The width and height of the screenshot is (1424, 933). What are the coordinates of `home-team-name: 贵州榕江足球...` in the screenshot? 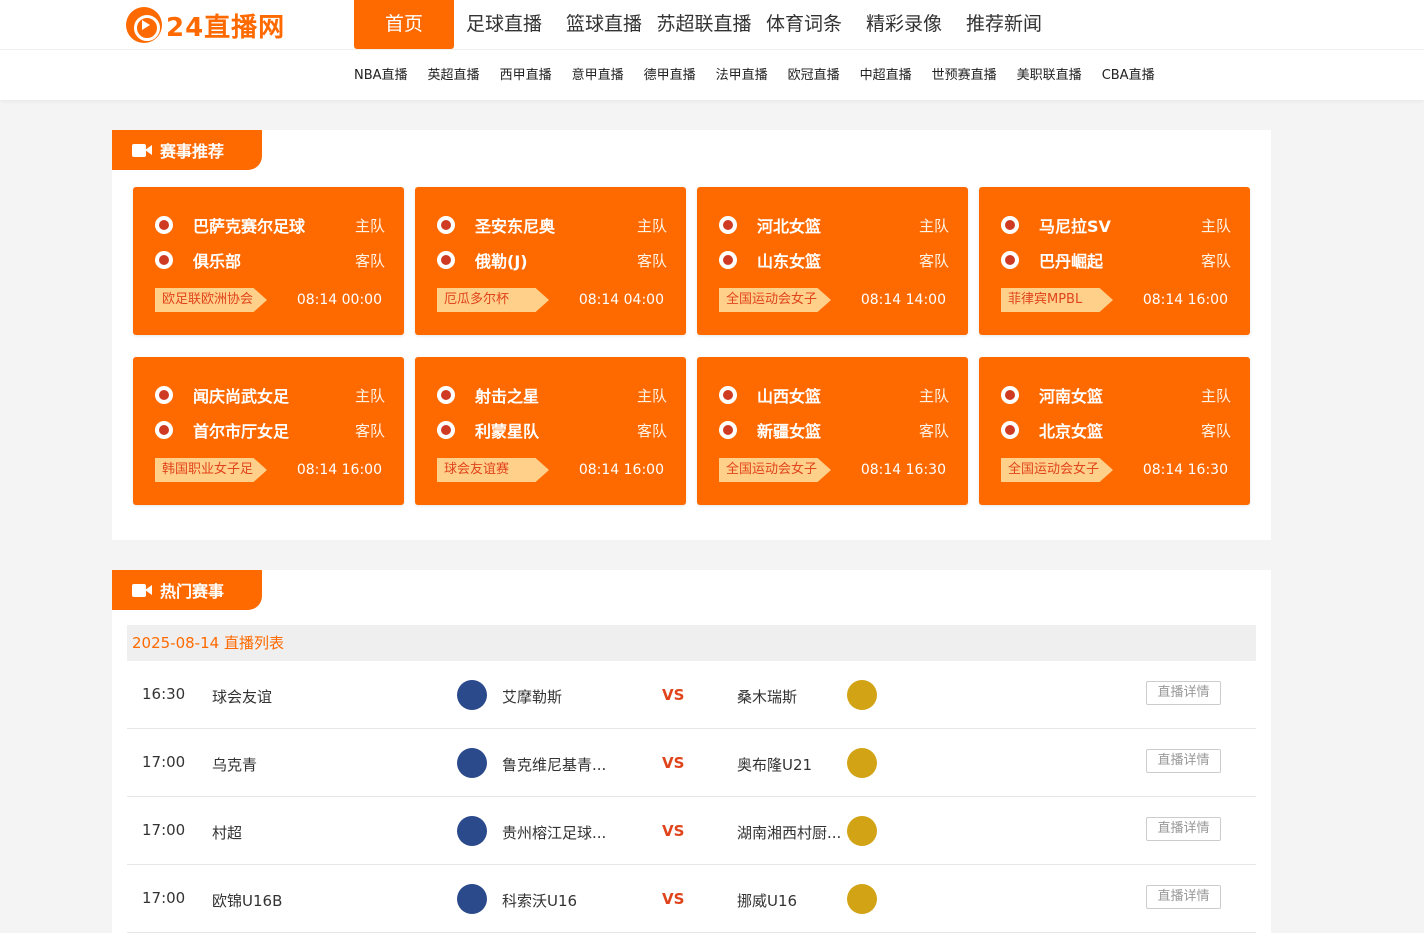 It's located at (554, 833).